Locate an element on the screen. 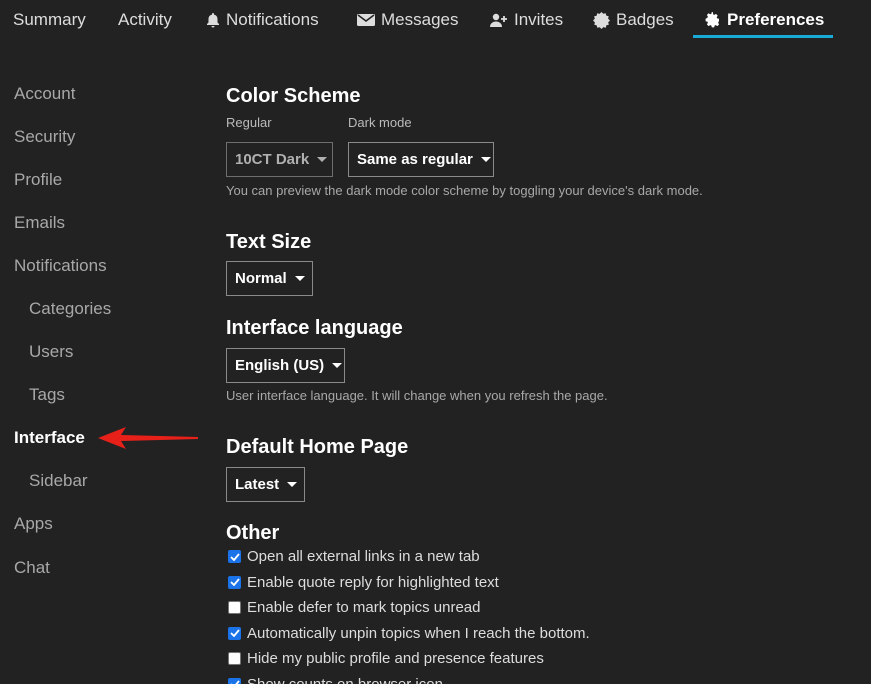 Image resolution: width=871 pixels, height=684 pixels. sidebar-item-emails: Emails is located at coordinates (39, 223).